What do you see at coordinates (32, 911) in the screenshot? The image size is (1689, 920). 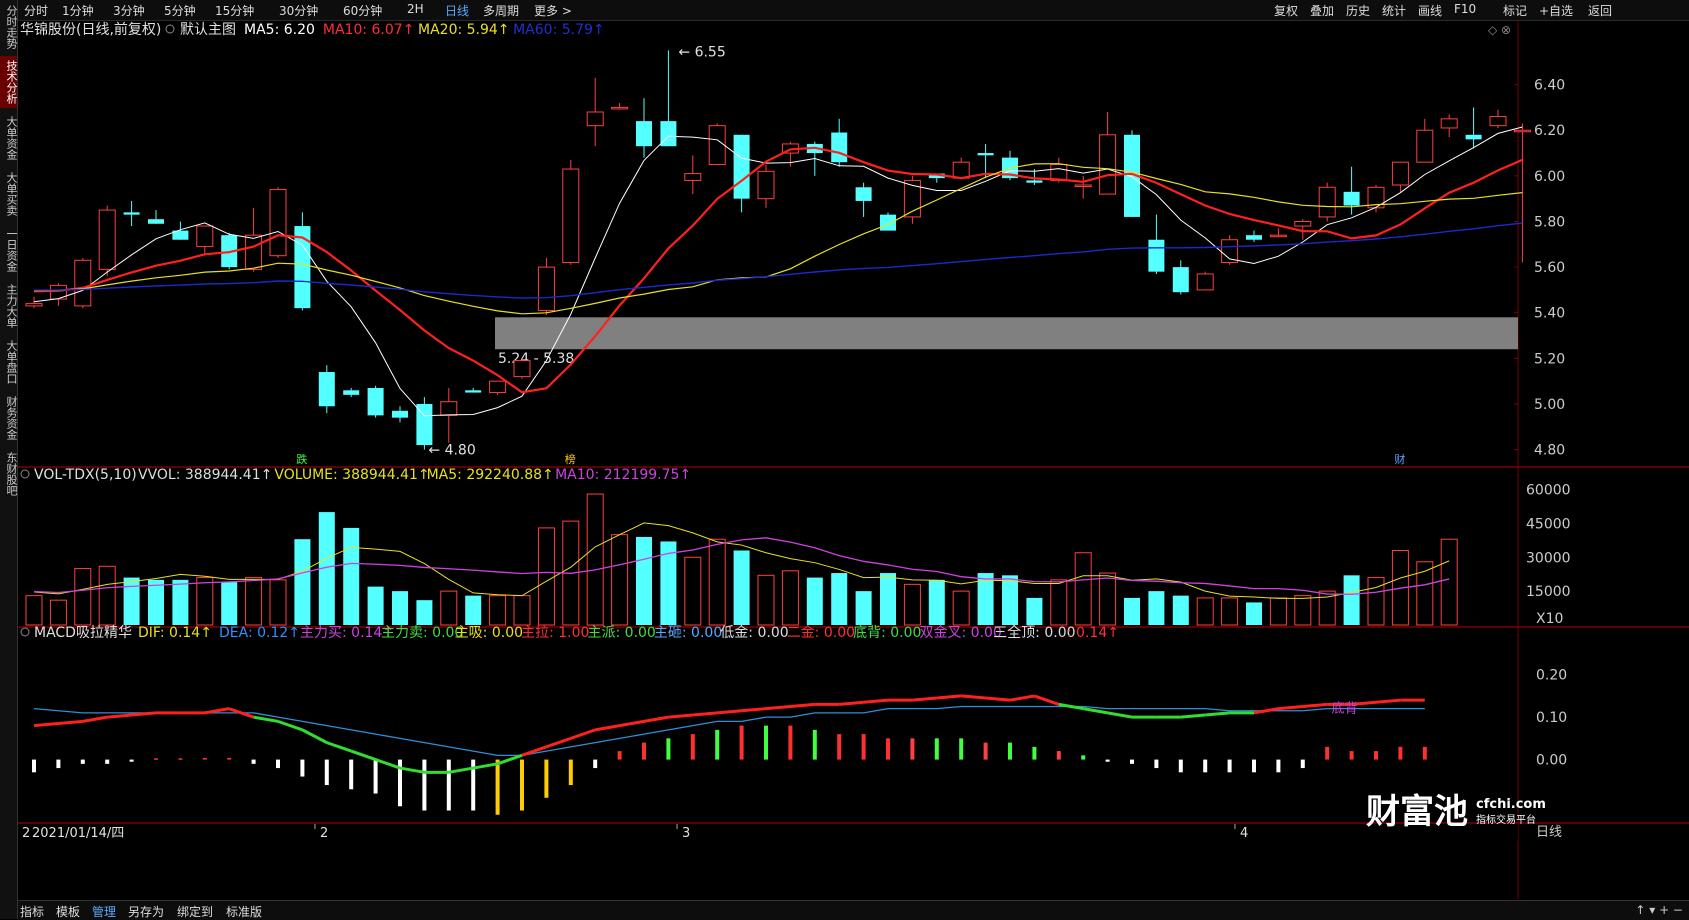 I see `bottom-item-0: 指标` at bounding box center [32, 911].